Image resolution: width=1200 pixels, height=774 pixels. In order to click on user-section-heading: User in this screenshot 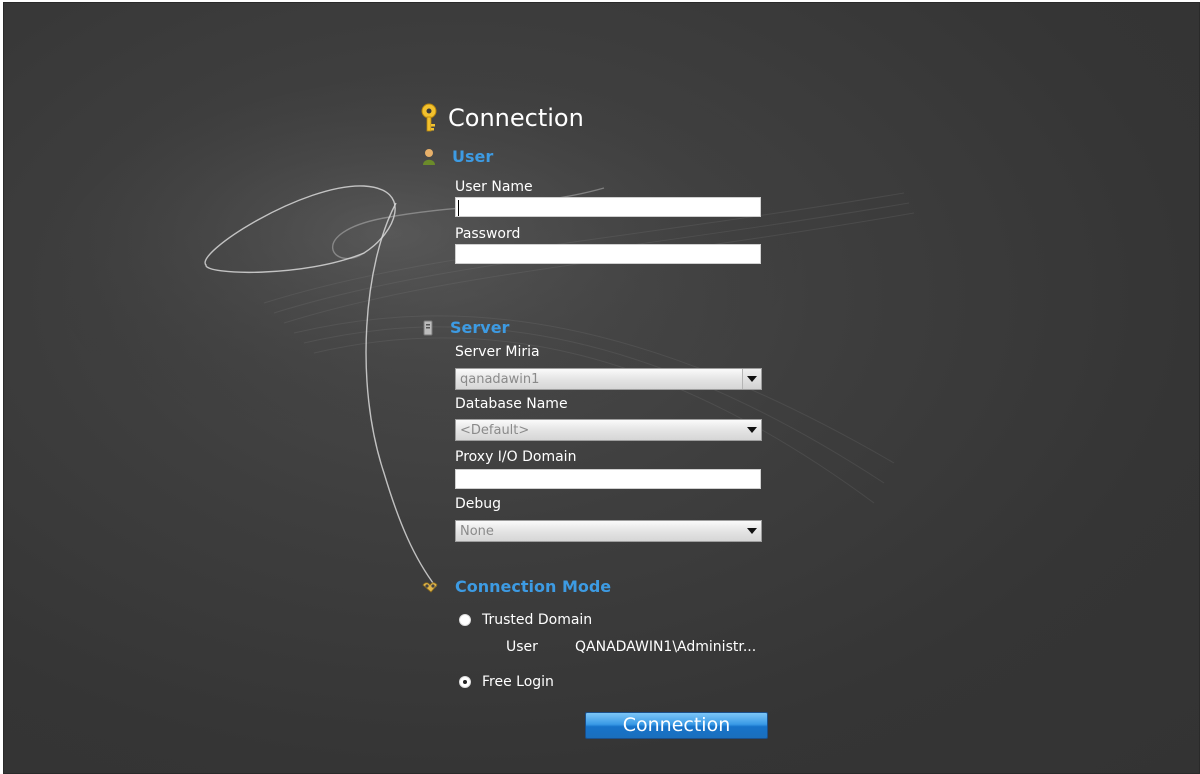, I will do `click(473, 156)`.